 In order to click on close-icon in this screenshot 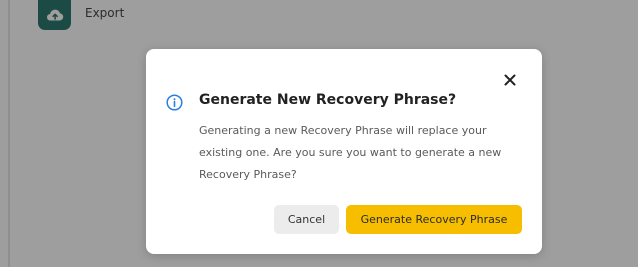, I will do `click(510, 80)`.